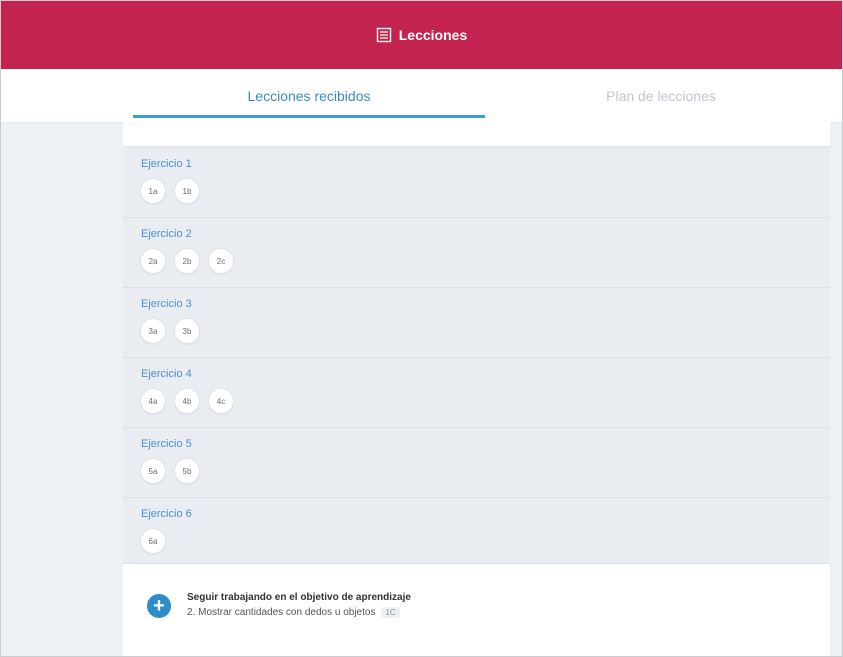 The height and width of the screenshot is (657, 843). What do you see at coordinates (153, 471) in the screenshot?
I see `exercise-chip: 5a` at bounding box center [153, 471].